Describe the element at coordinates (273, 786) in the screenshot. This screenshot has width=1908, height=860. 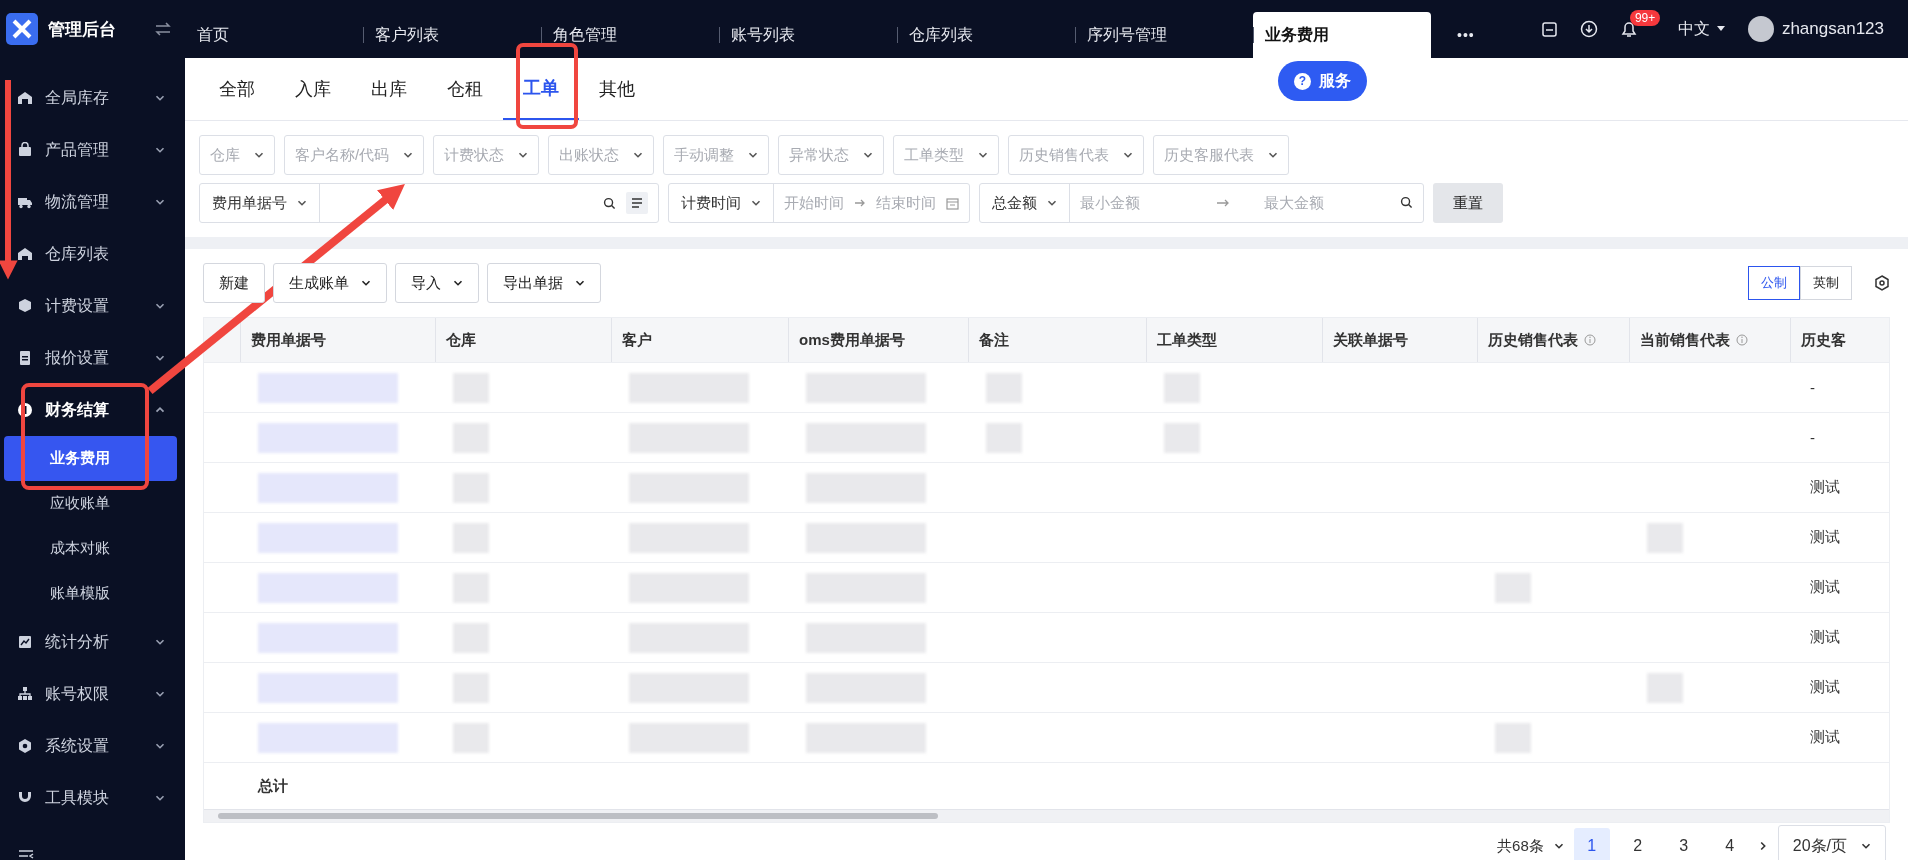
I see `total-label: 总计` at that location.